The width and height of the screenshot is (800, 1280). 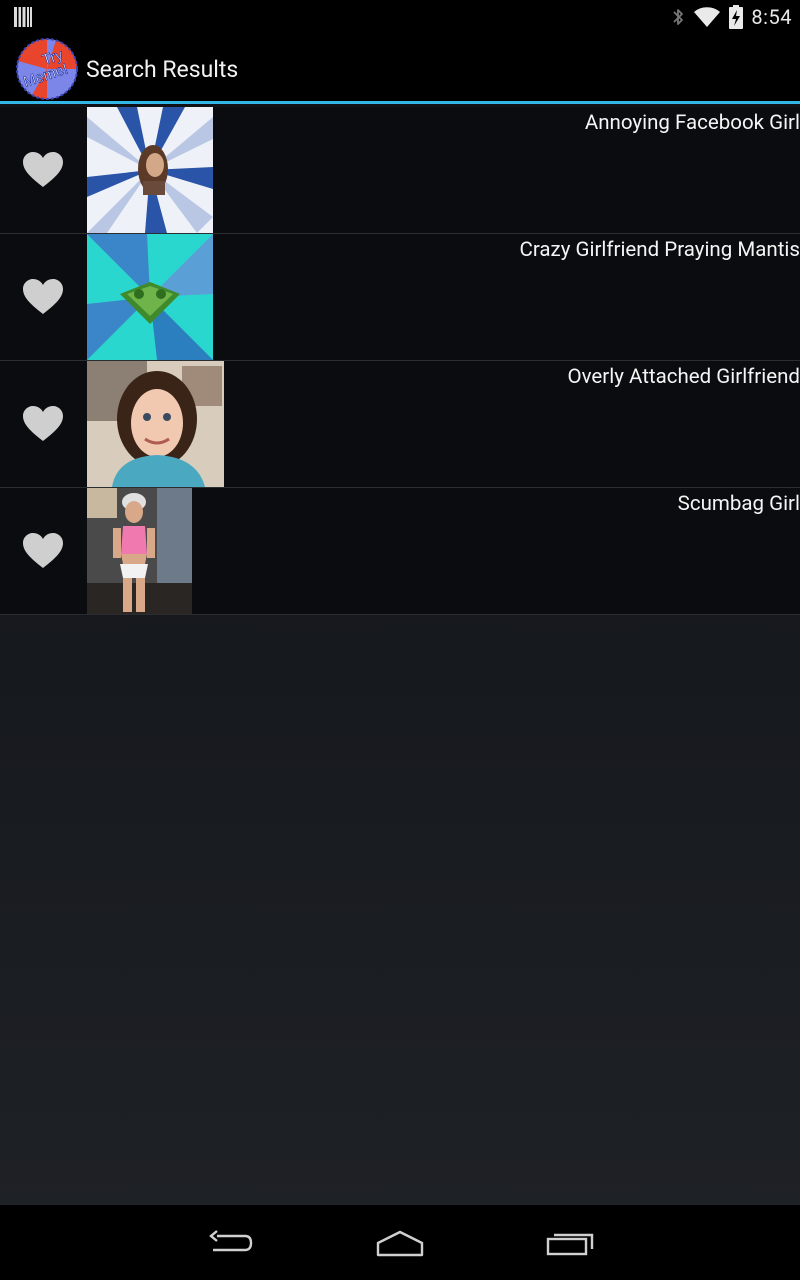 I want to click on scumbag-girl-thumbnail, so click(x=139, y=551).